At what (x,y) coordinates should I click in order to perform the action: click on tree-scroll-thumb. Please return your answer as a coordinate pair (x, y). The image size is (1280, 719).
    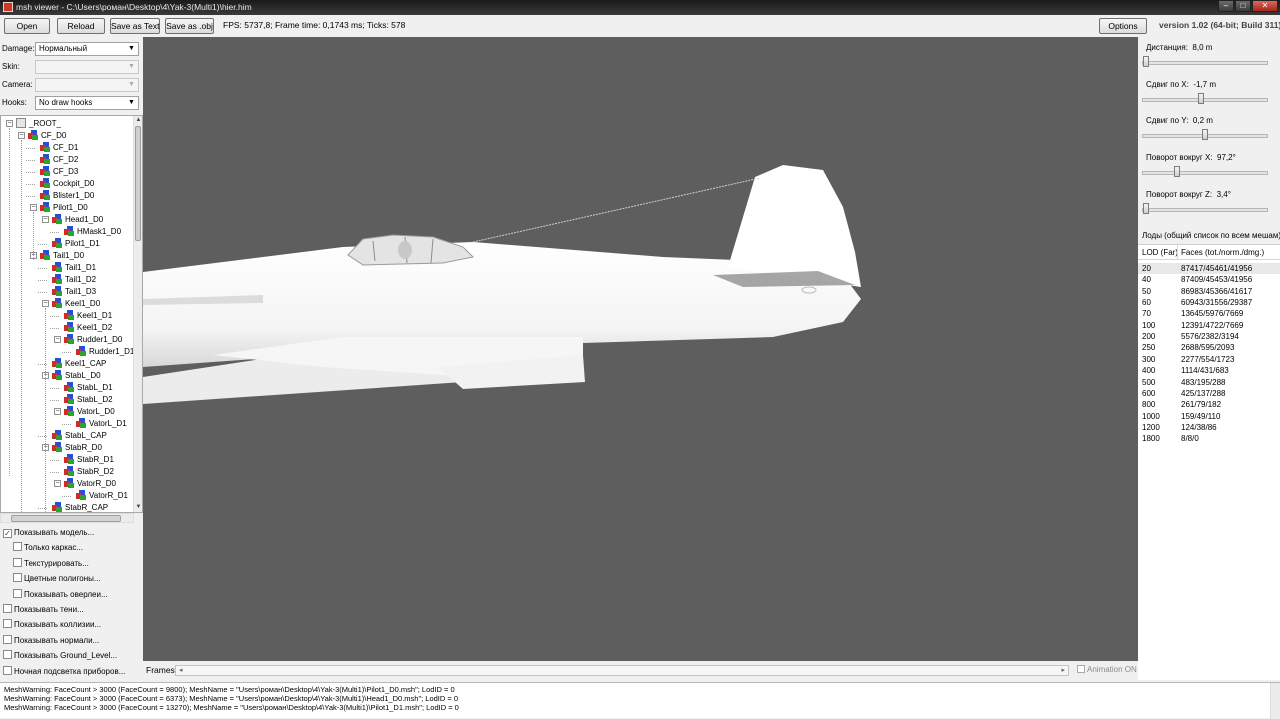
    Looking at the image, I should click on (138, 183).